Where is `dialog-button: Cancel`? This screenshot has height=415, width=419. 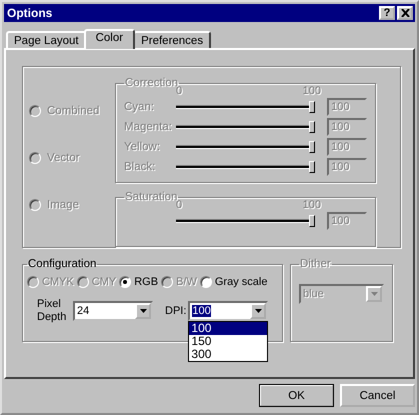
dialog-button: Cancel is located at coordinates (377, 395).